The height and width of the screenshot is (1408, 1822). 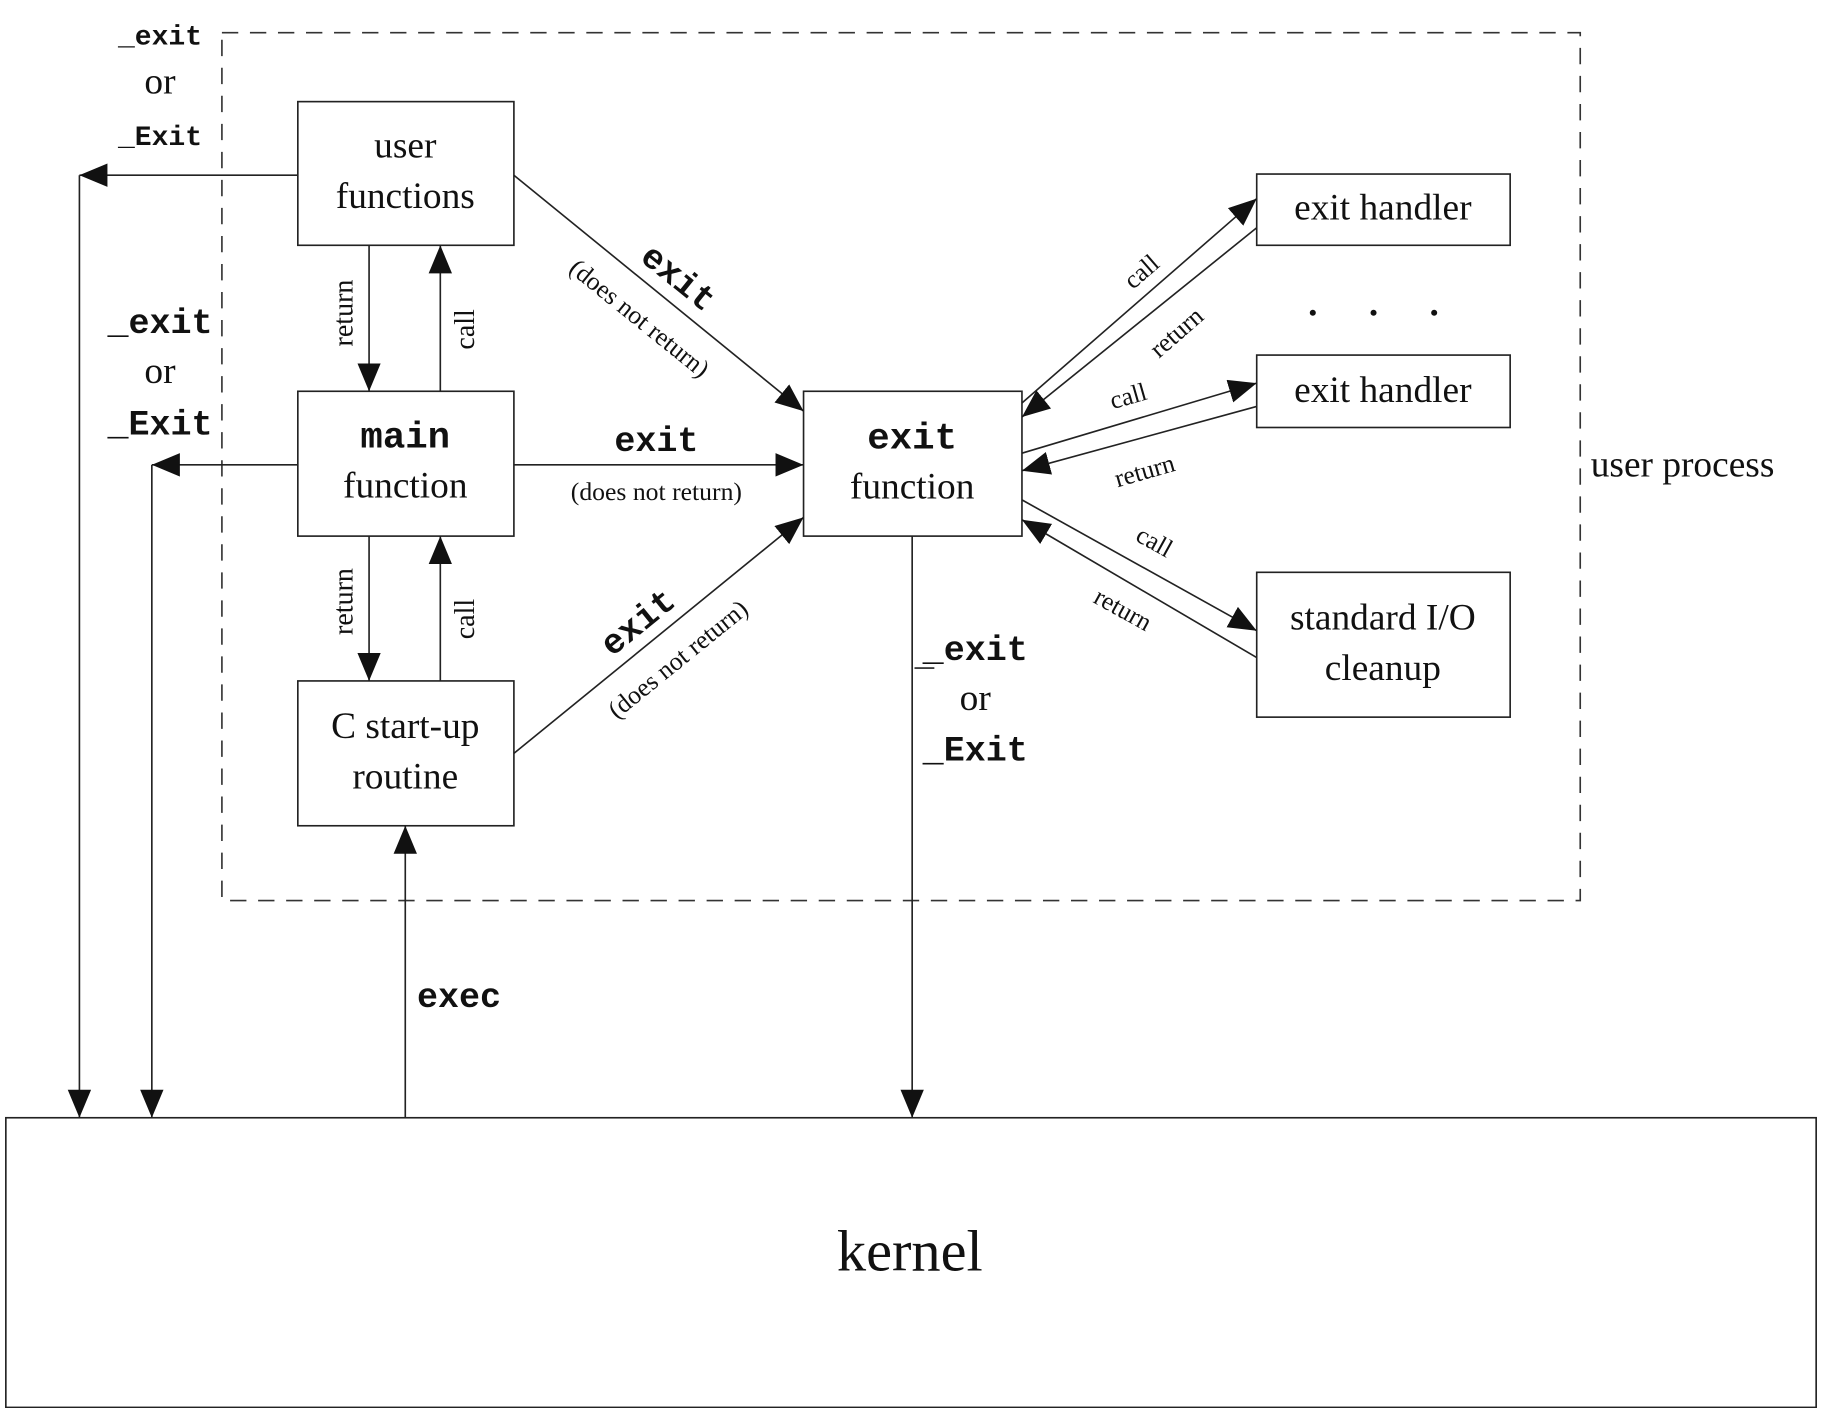 I want to click on stdio-cleanup-box: standard I/O cleanup, so click(x=1383, y=644).